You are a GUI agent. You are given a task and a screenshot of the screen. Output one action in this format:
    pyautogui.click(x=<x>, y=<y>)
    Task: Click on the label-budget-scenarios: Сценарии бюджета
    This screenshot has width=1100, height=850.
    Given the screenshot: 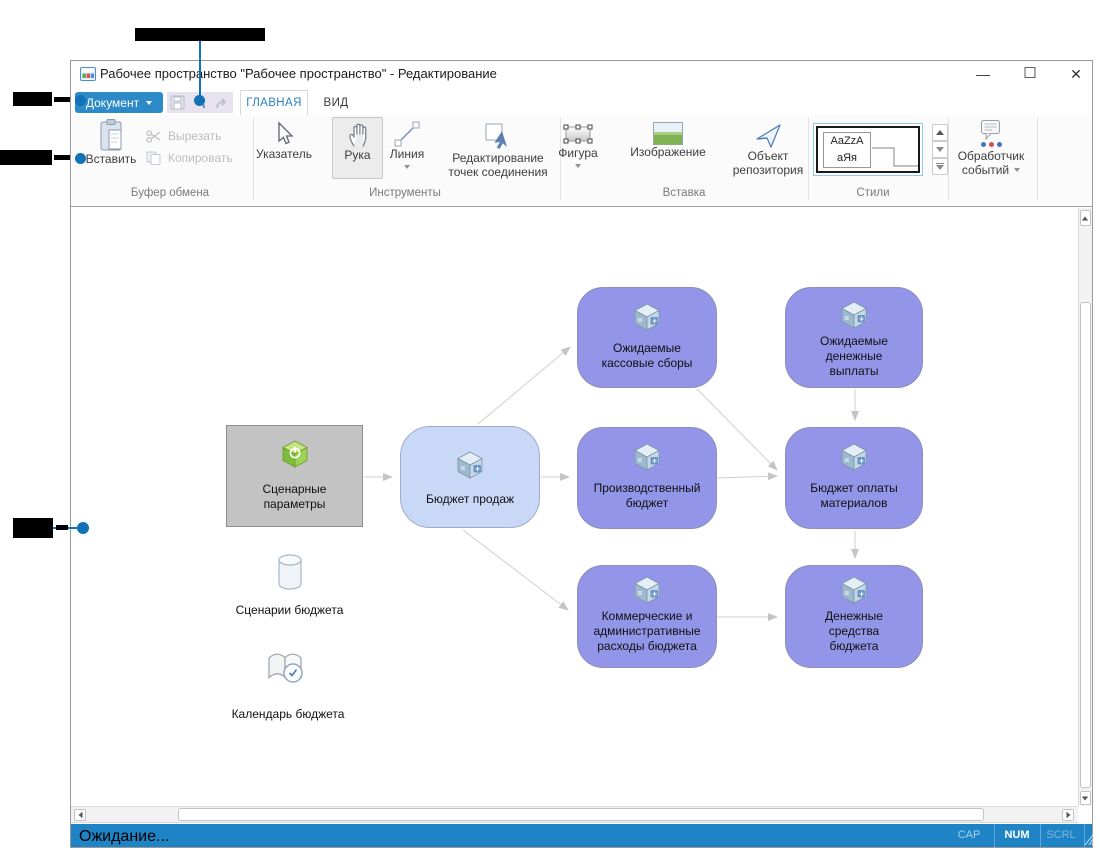 What is the action you would take?
    pyautogui.click(x=289, y=610)
    